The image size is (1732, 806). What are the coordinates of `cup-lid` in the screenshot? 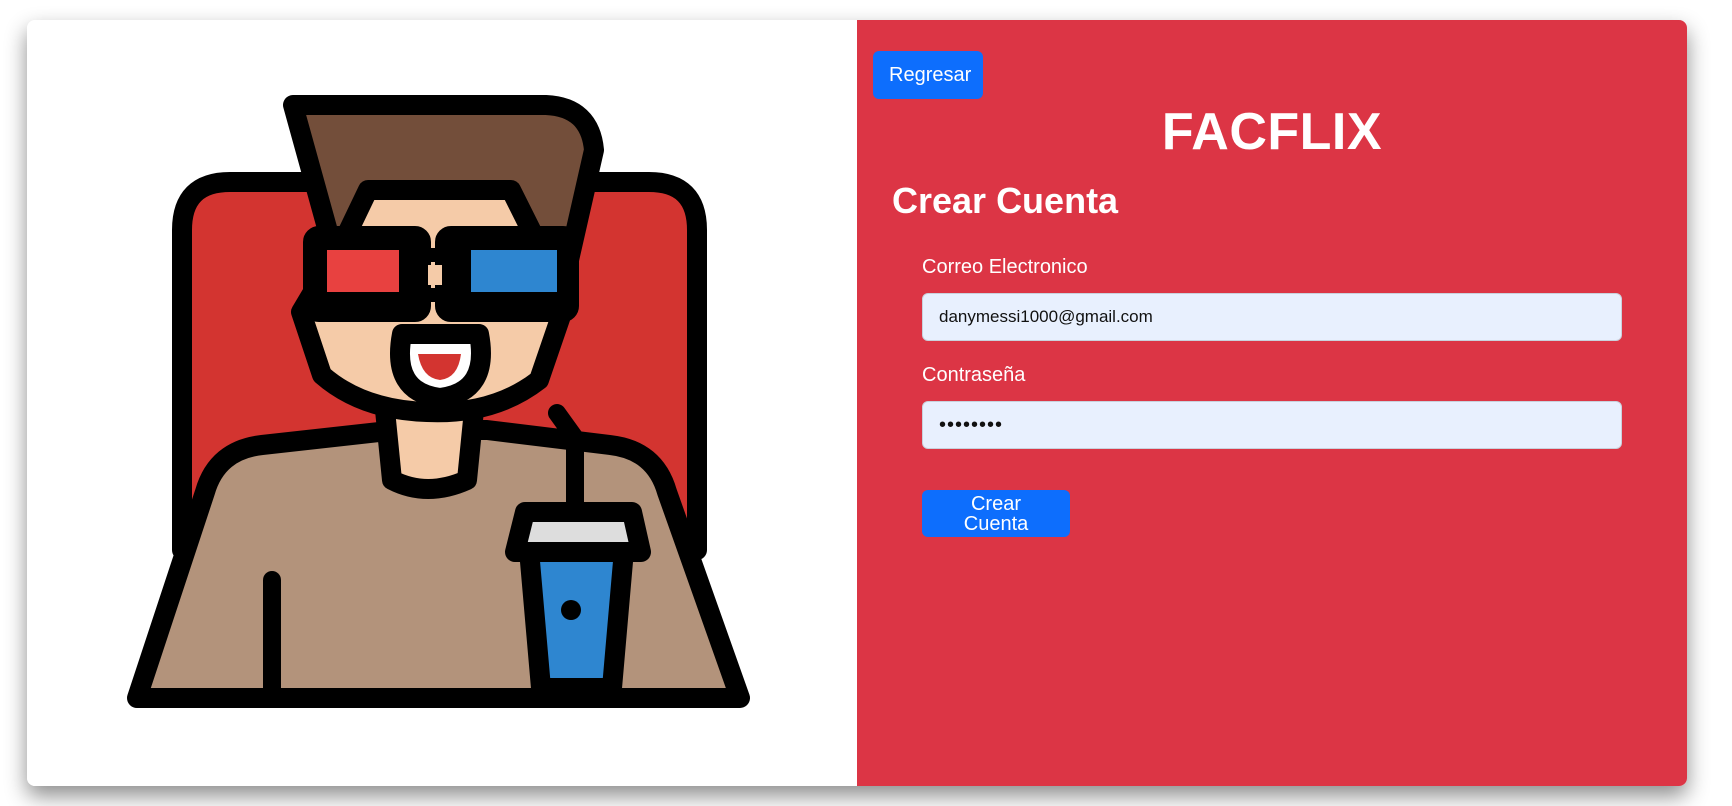 It's located at (578, 532).